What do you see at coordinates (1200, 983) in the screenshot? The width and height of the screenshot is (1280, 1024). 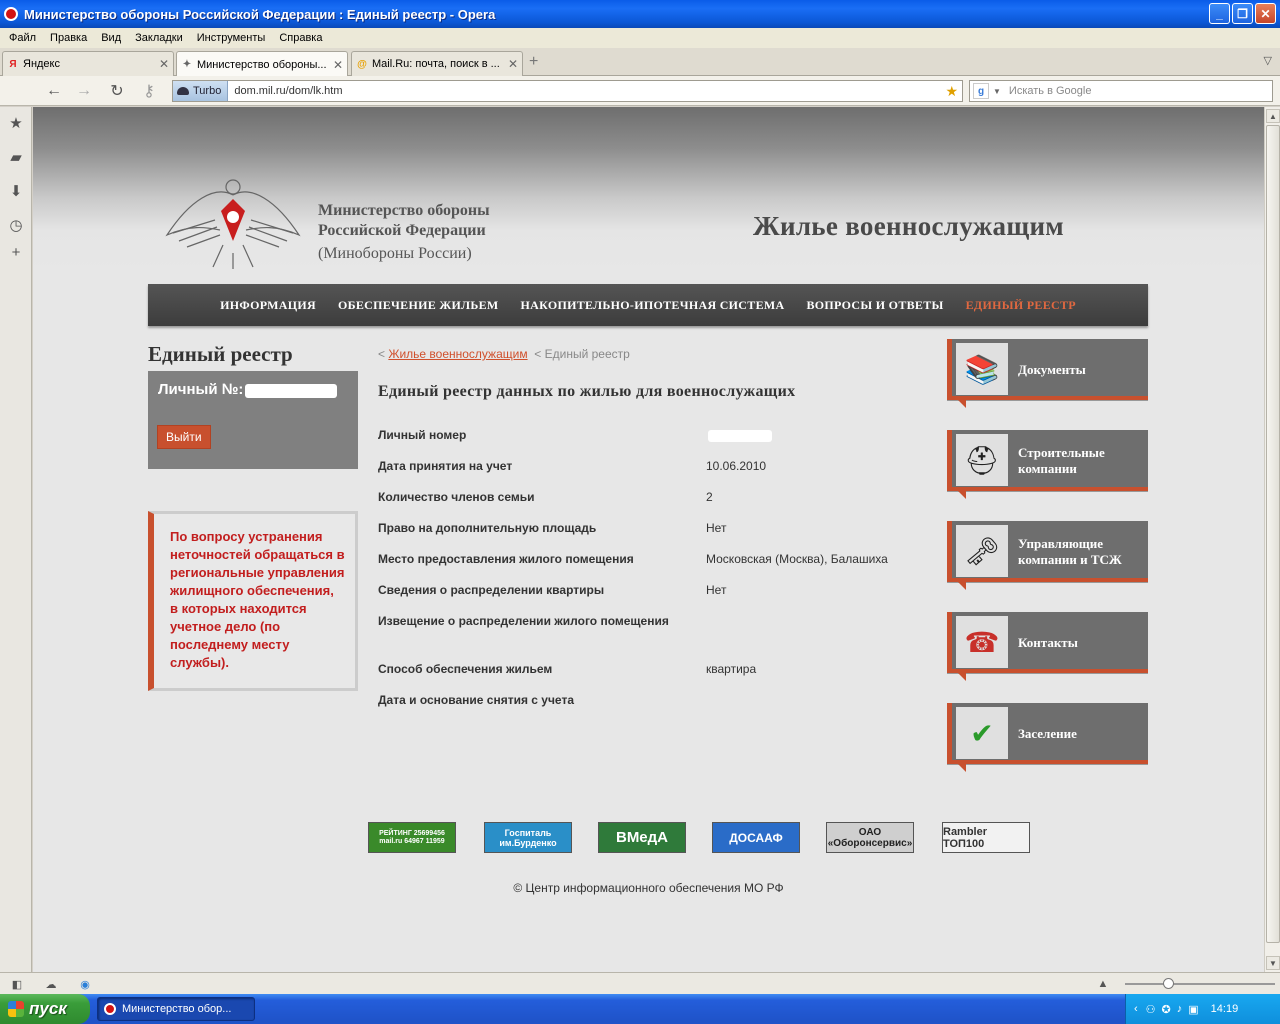 I see `zoom-slider` at bounding box center [1200, 983].